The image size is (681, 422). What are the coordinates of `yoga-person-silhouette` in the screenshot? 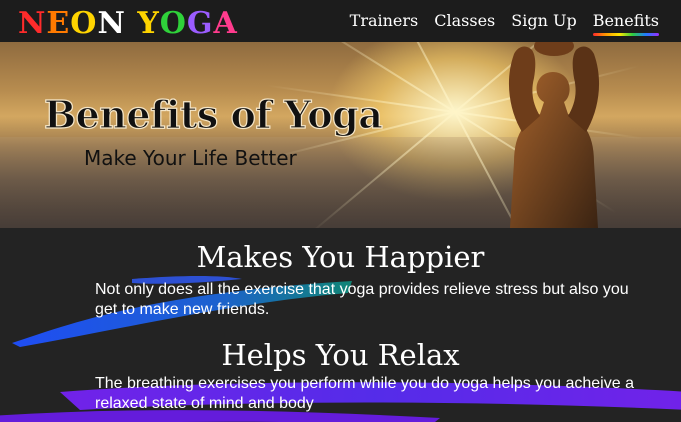 It's located at (554, 135).